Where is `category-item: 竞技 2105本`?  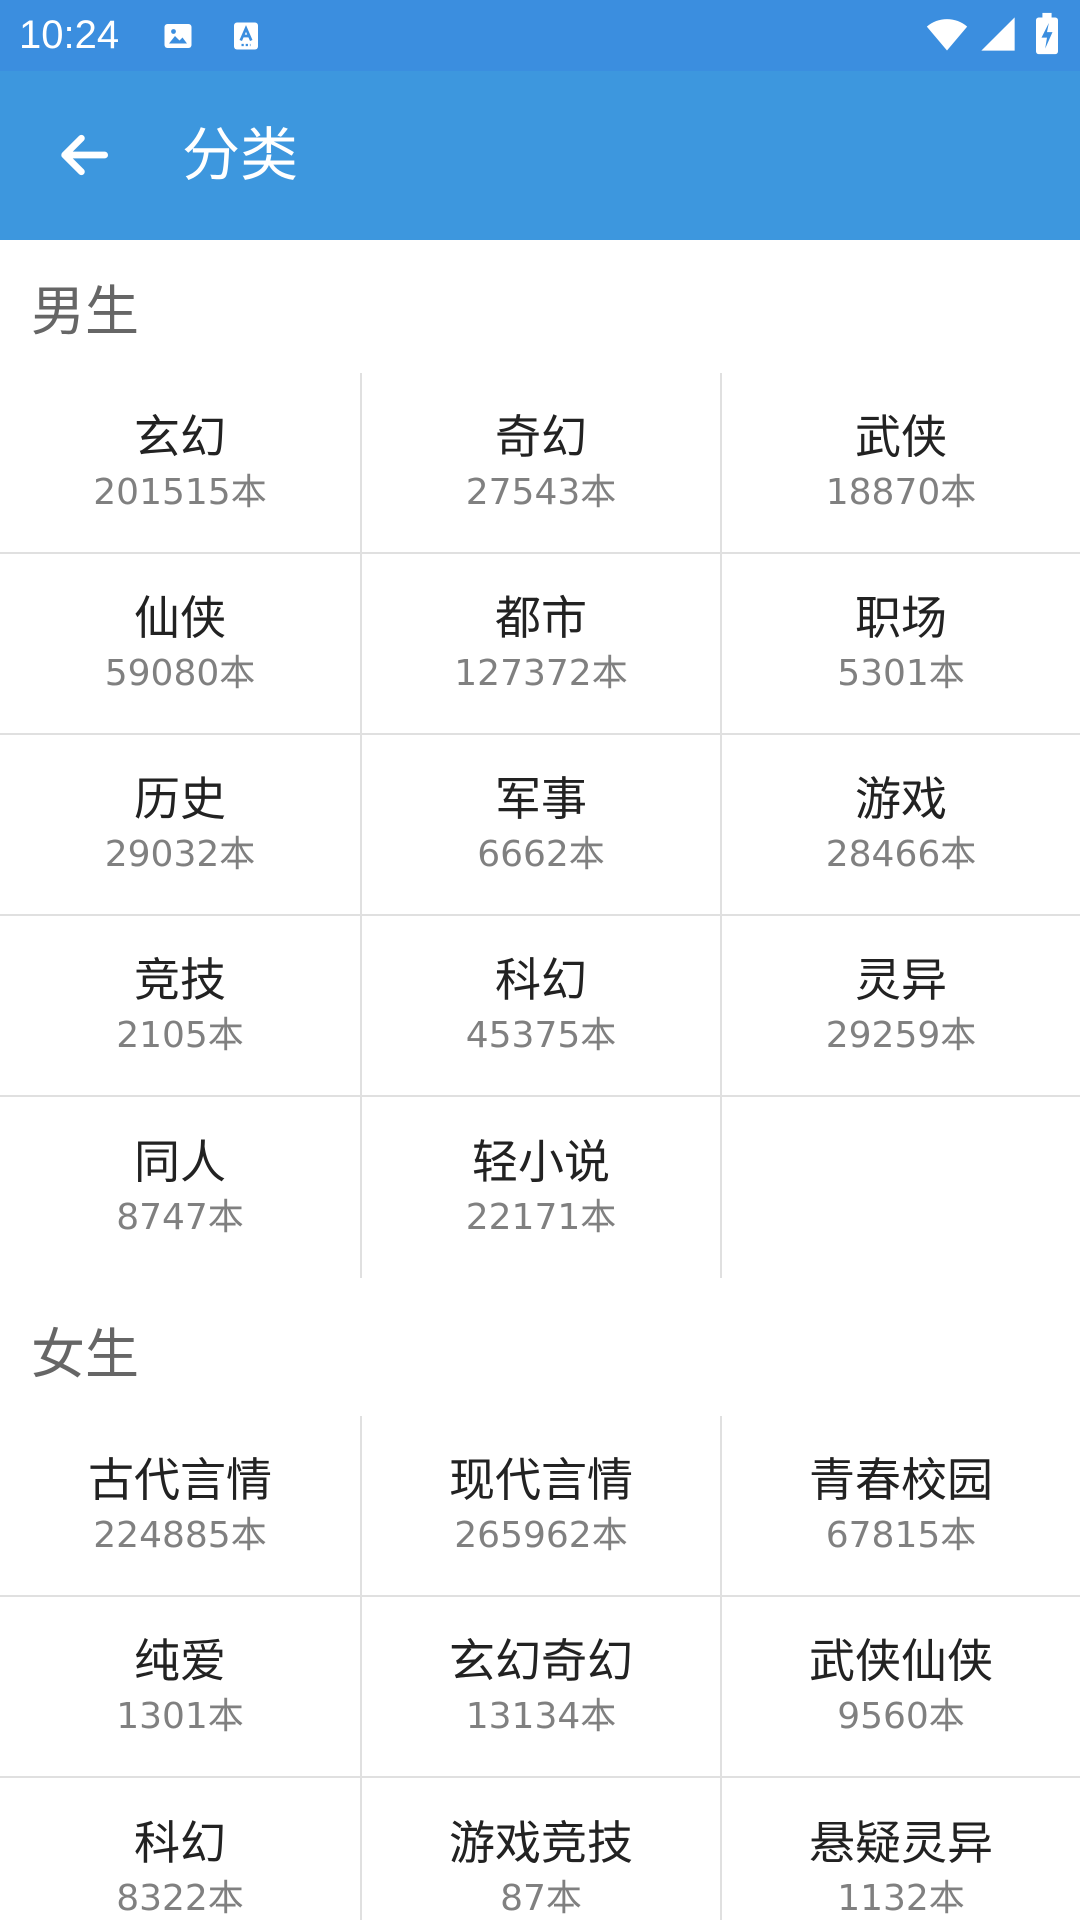 category-item: 竞技 2105本 is located at coordinates (180, 1005).